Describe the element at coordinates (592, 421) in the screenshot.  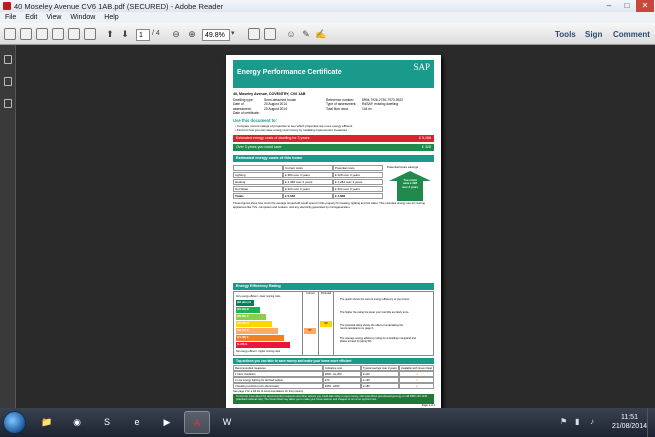
I see `volume-icon: ♪` at that location.